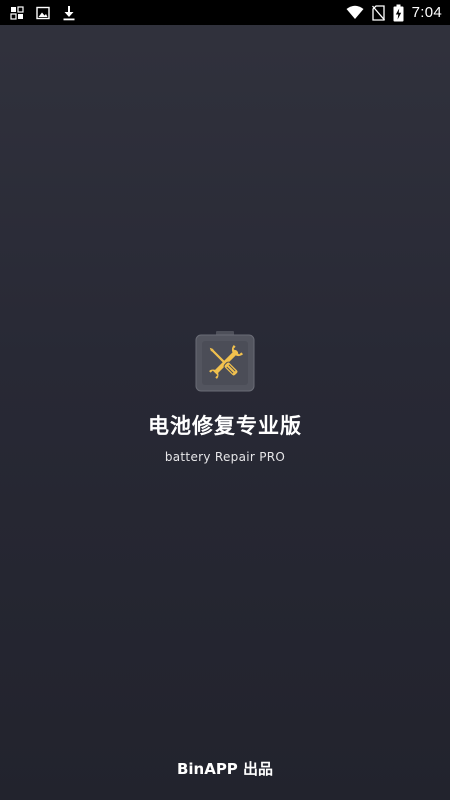 This screenshot has width=450, height=800. I want to click on status-bar-notifications, so click(43, 12).